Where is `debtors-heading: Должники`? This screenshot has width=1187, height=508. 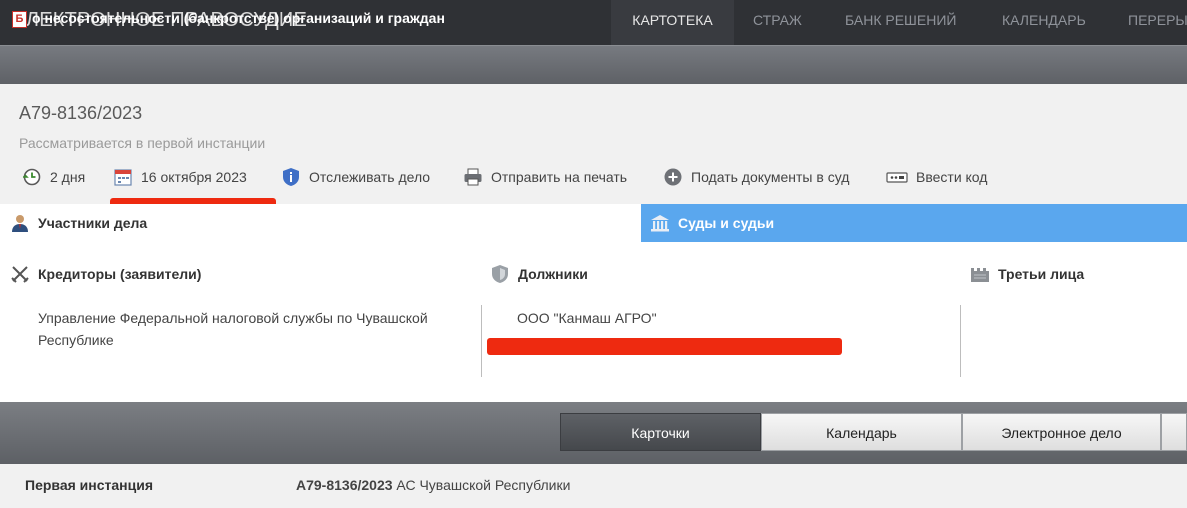
debtors-heading: Должники is located at coordinates (539, 274).